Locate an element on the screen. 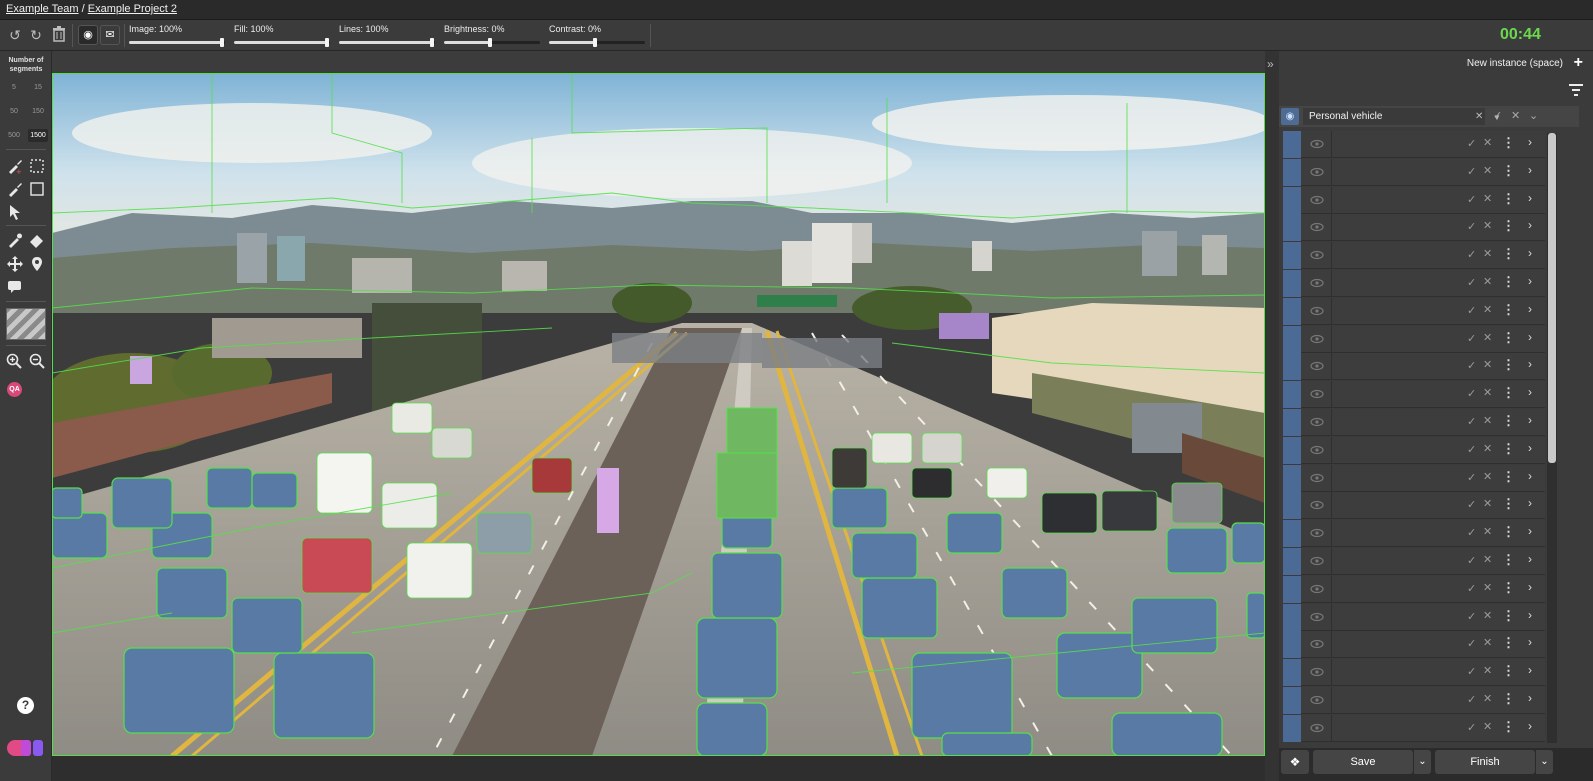 The image size is (1593, 781). instance-scrollbar is located at coordinates (1552, 438).